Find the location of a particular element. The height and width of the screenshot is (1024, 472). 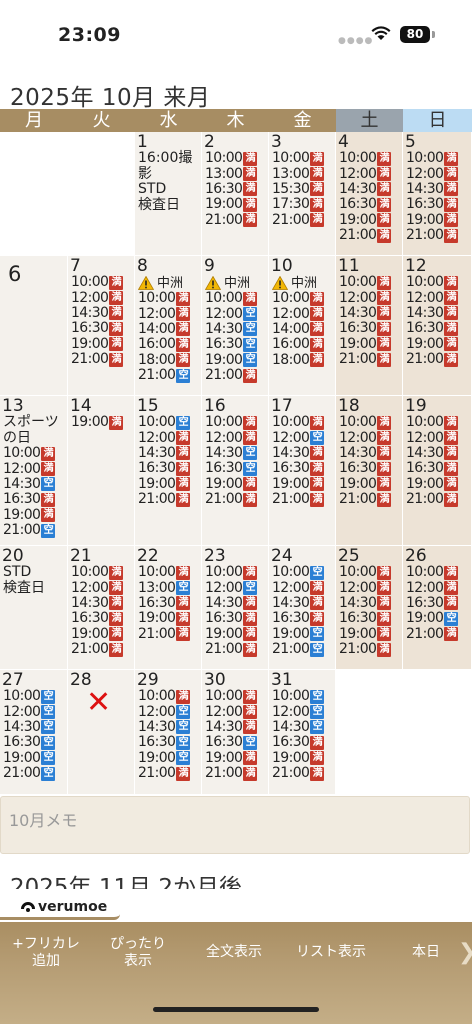

time-slot: 14:00 満 is located at coordinates (303, 329).